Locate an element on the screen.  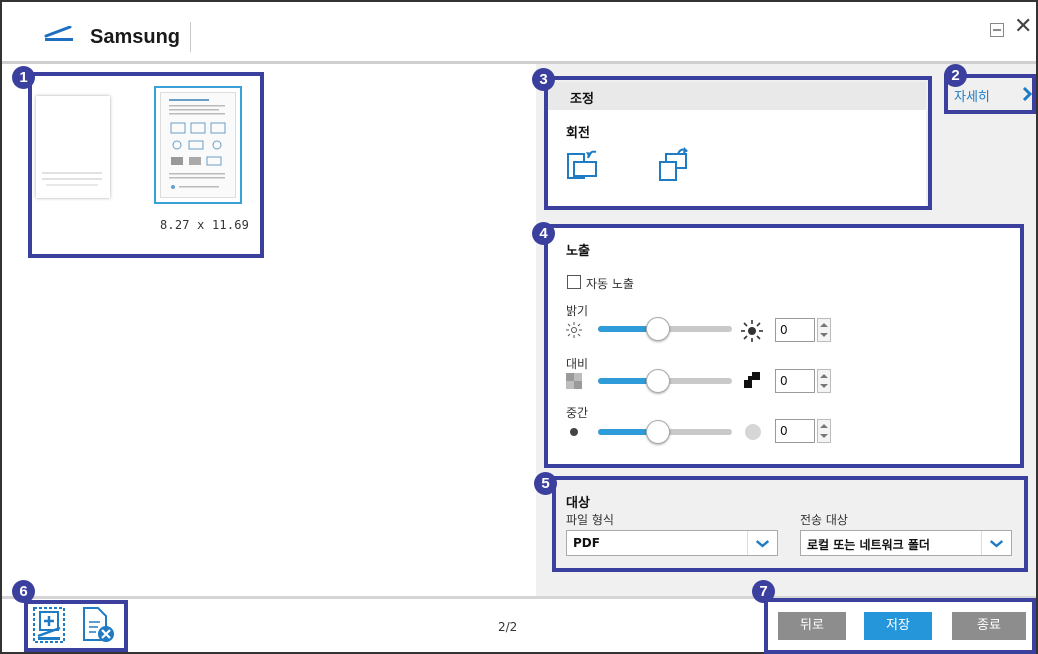
annotation-badge-3: 3 is located at coordinates (543, 79).